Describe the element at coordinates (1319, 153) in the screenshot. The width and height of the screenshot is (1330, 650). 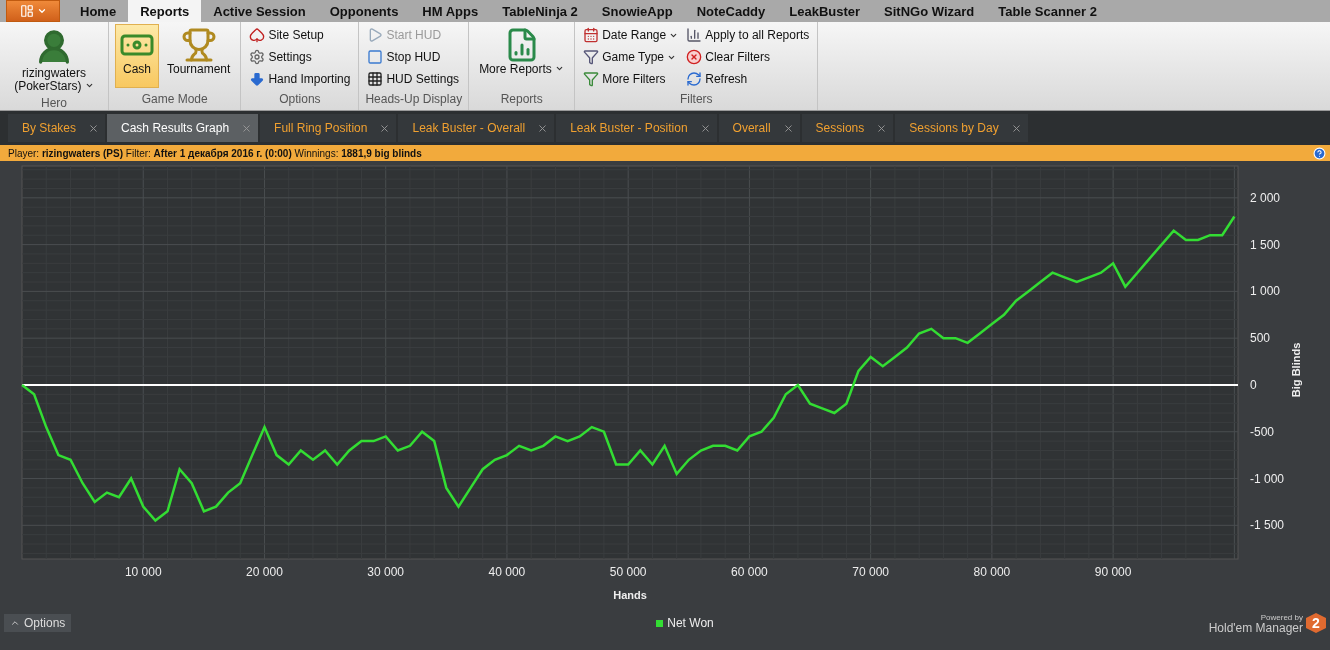
I see `help-icon` at that location.